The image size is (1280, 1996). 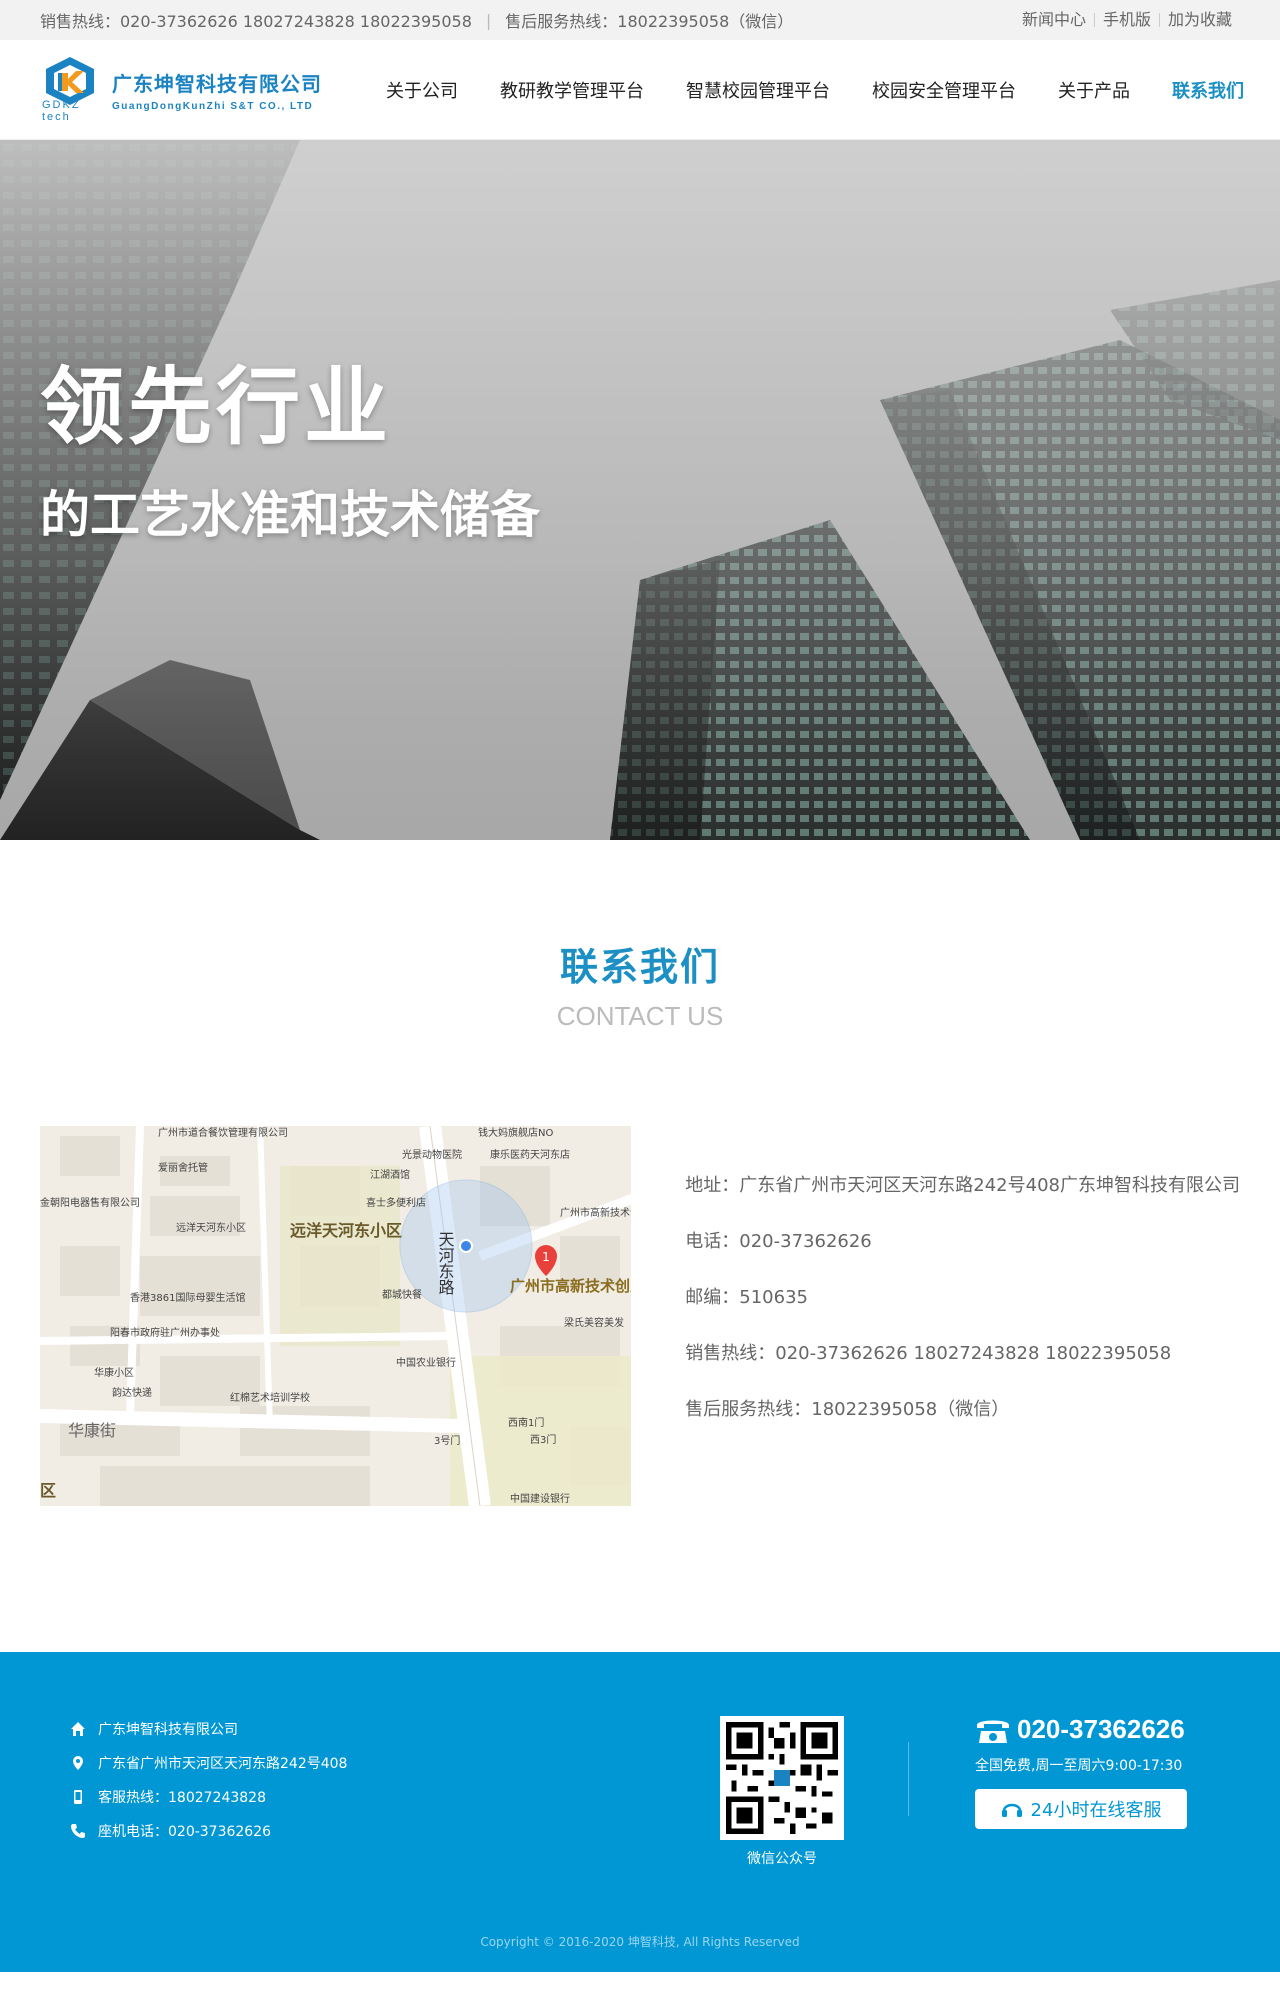 What do you see at coordinates (402, 1294) in the screenshot?
I see `map-label: 都城快餐` at bounding box center [402, 1294].